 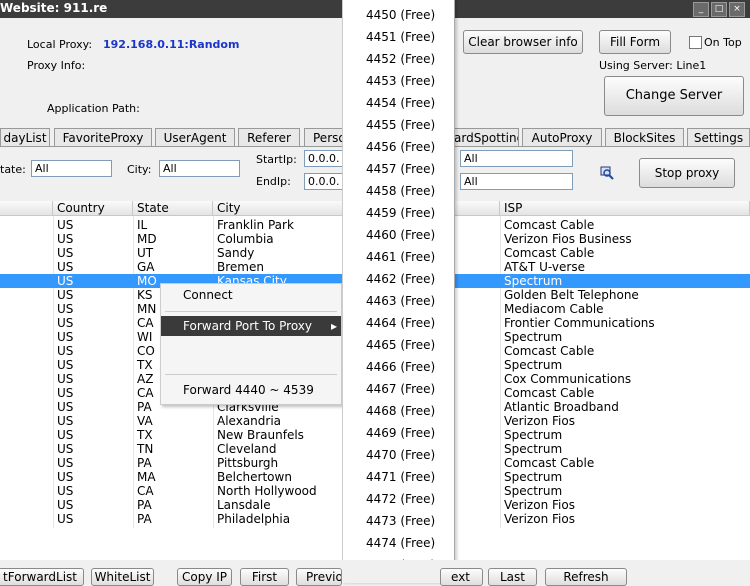 I want to click on fill-form-button: Fill Form, so click(x=635, y=42).